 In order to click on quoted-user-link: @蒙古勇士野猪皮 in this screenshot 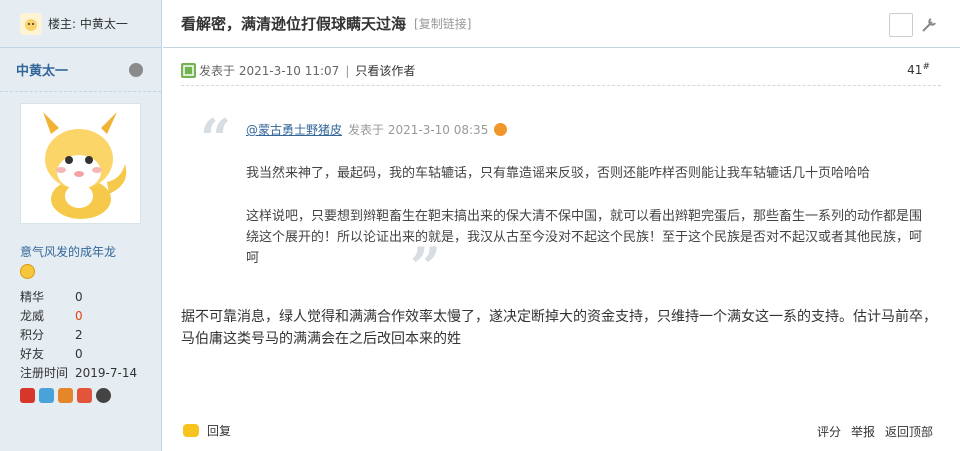, I will do `click(294, 129)`.